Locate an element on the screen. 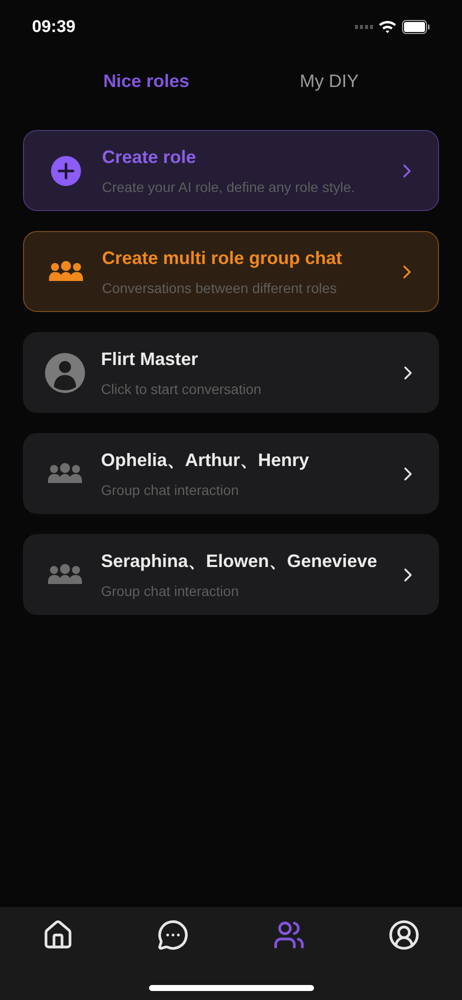  plus-circle-icon is located at coordinates (66, 171).